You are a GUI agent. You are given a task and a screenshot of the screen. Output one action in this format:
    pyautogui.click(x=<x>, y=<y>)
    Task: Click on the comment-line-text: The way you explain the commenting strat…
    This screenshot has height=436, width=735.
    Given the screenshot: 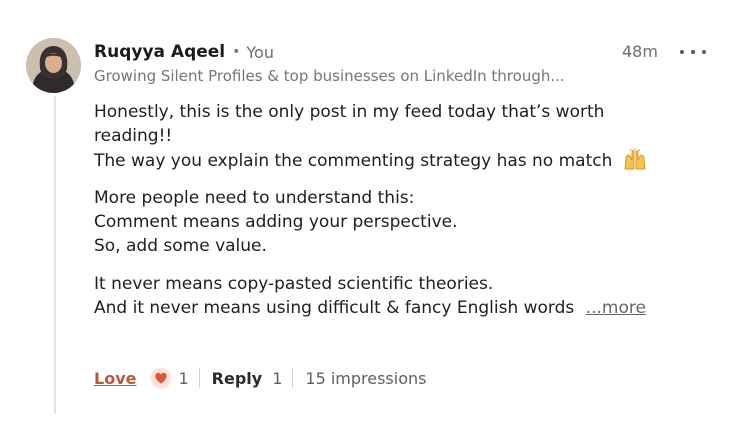 What is the action you would take?
    pyautogui.click(x=353, y=161)
    